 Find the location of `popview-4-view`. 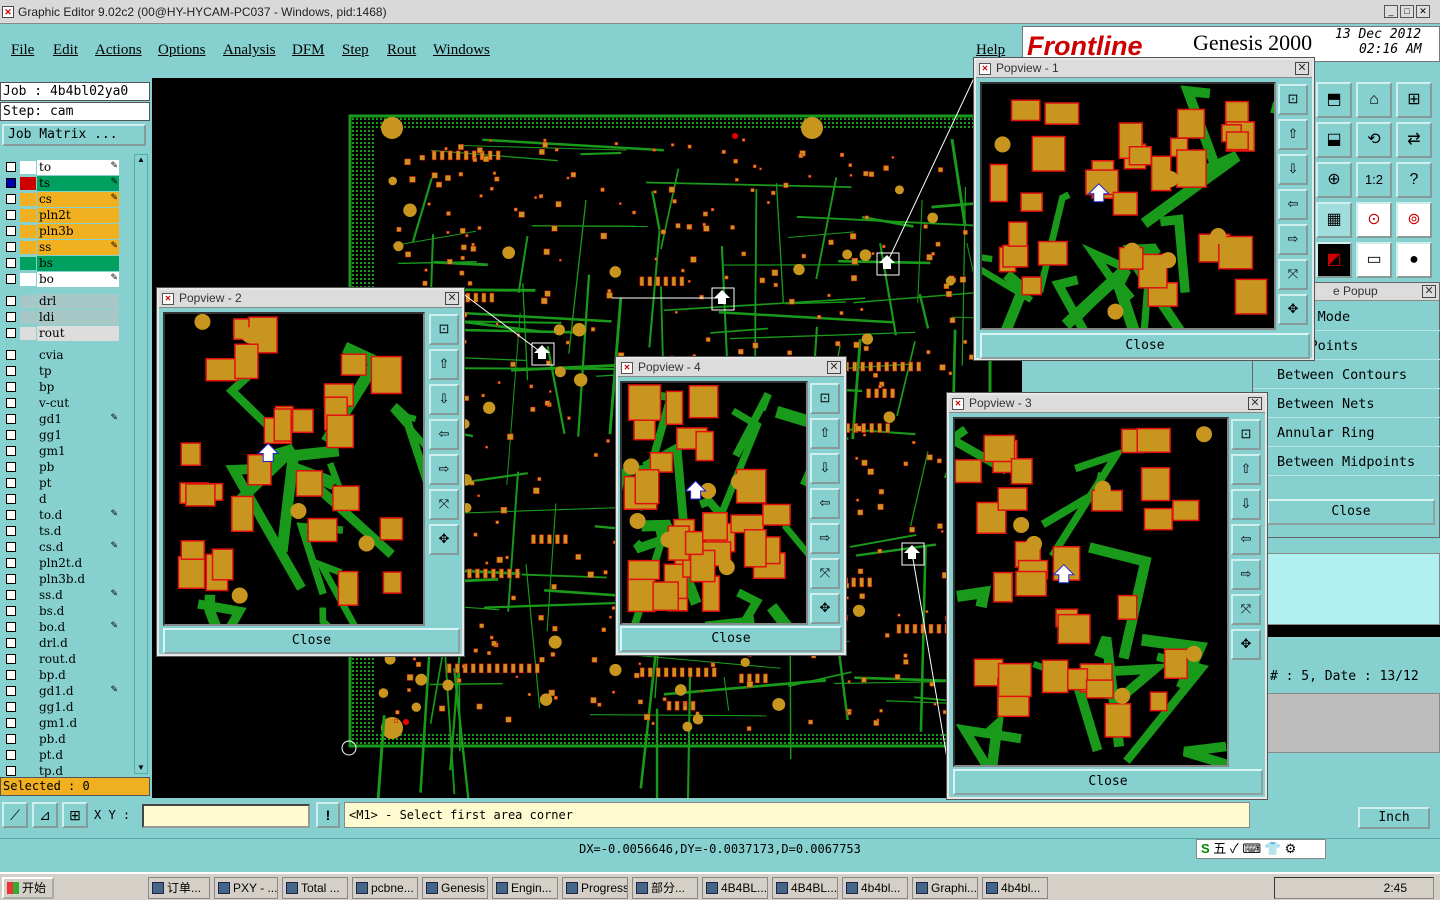

popview-4-view is located at coordinates (714, 503).